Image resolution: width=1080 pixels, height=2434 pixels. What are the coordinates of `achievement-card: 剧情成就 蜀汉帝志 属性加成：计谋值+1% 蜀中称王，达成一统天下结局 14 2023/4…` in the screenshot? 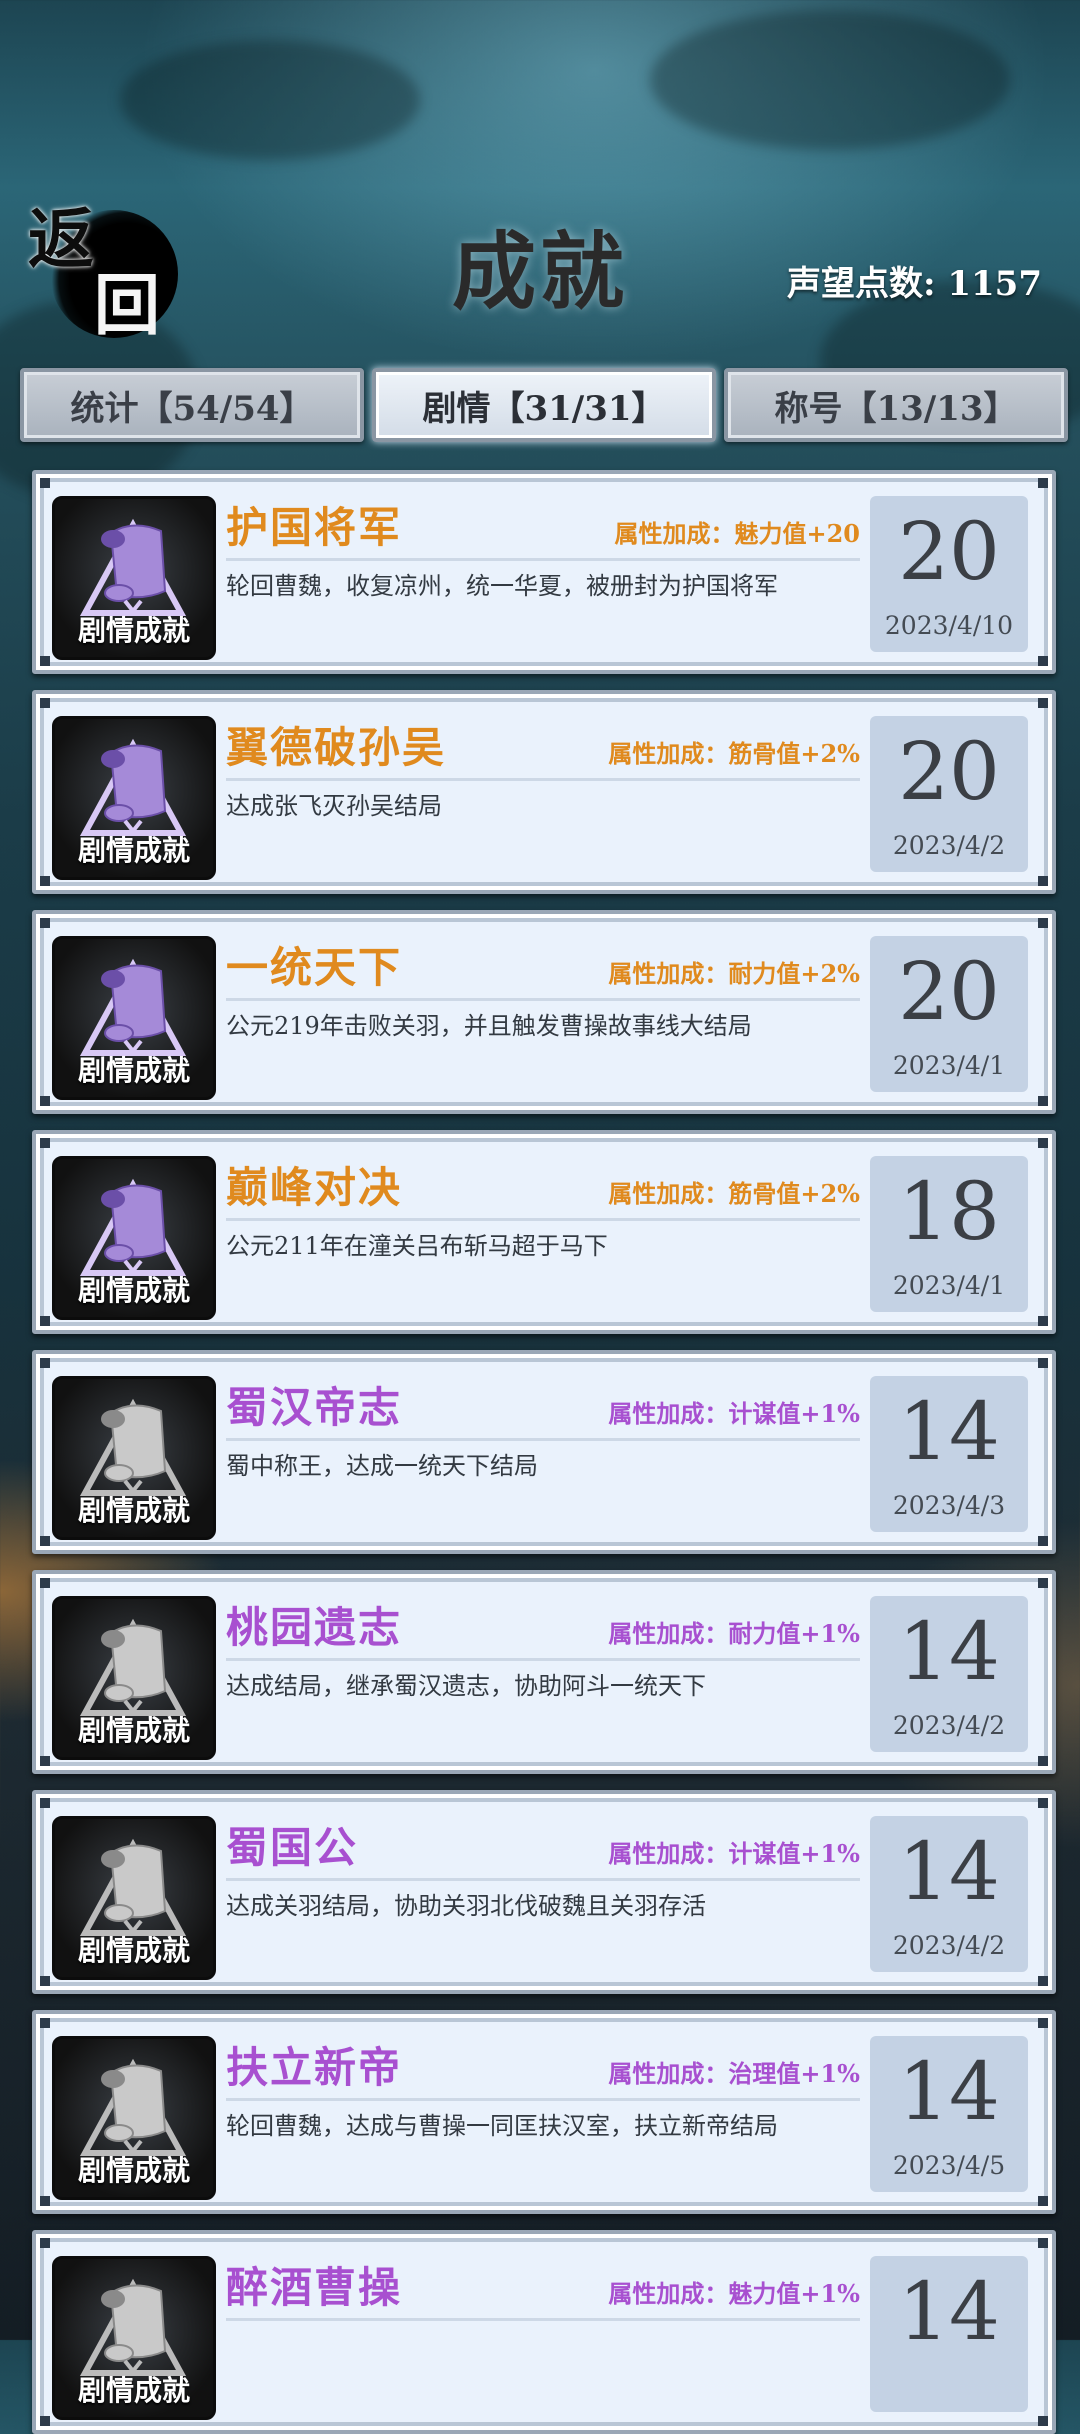 It's located at (544, 1452).